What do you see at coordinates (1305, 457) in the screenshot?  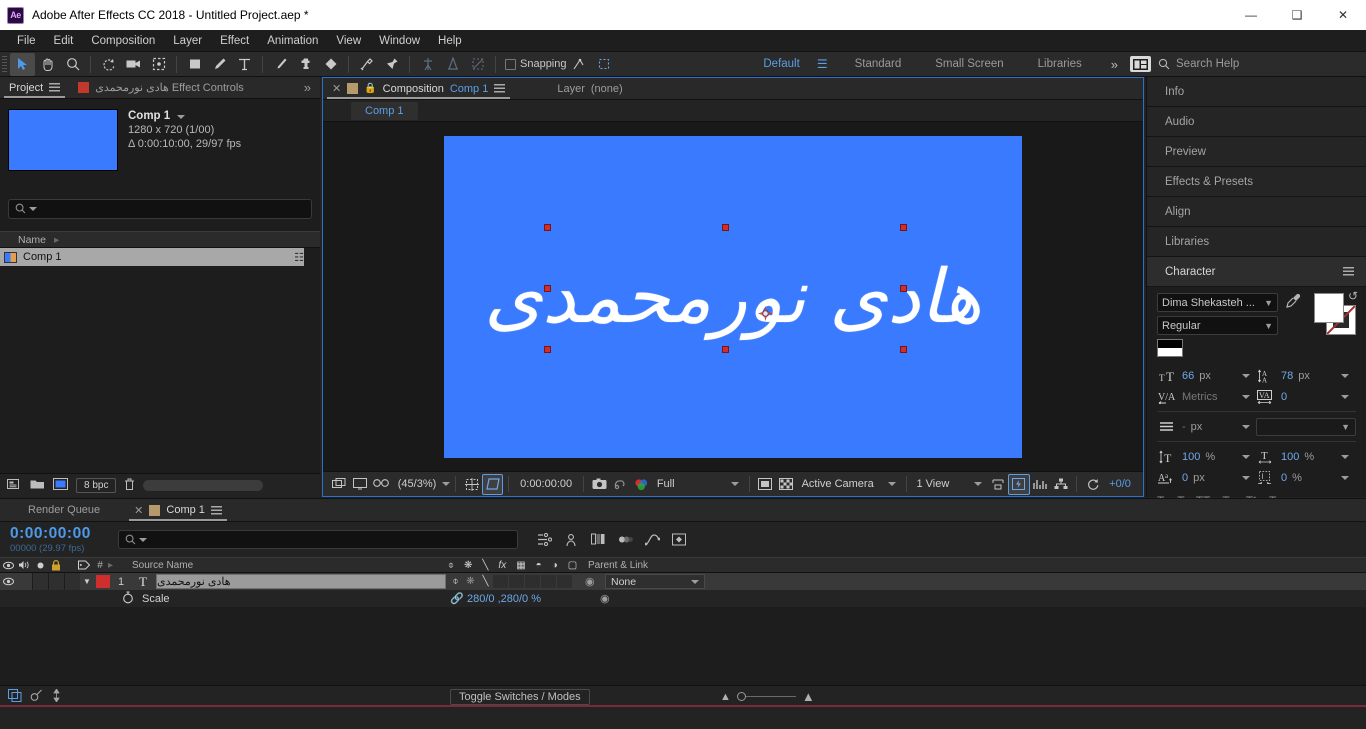 I see `horizontal-scale-field: T 100 %` at bounding box center [1305, 457].